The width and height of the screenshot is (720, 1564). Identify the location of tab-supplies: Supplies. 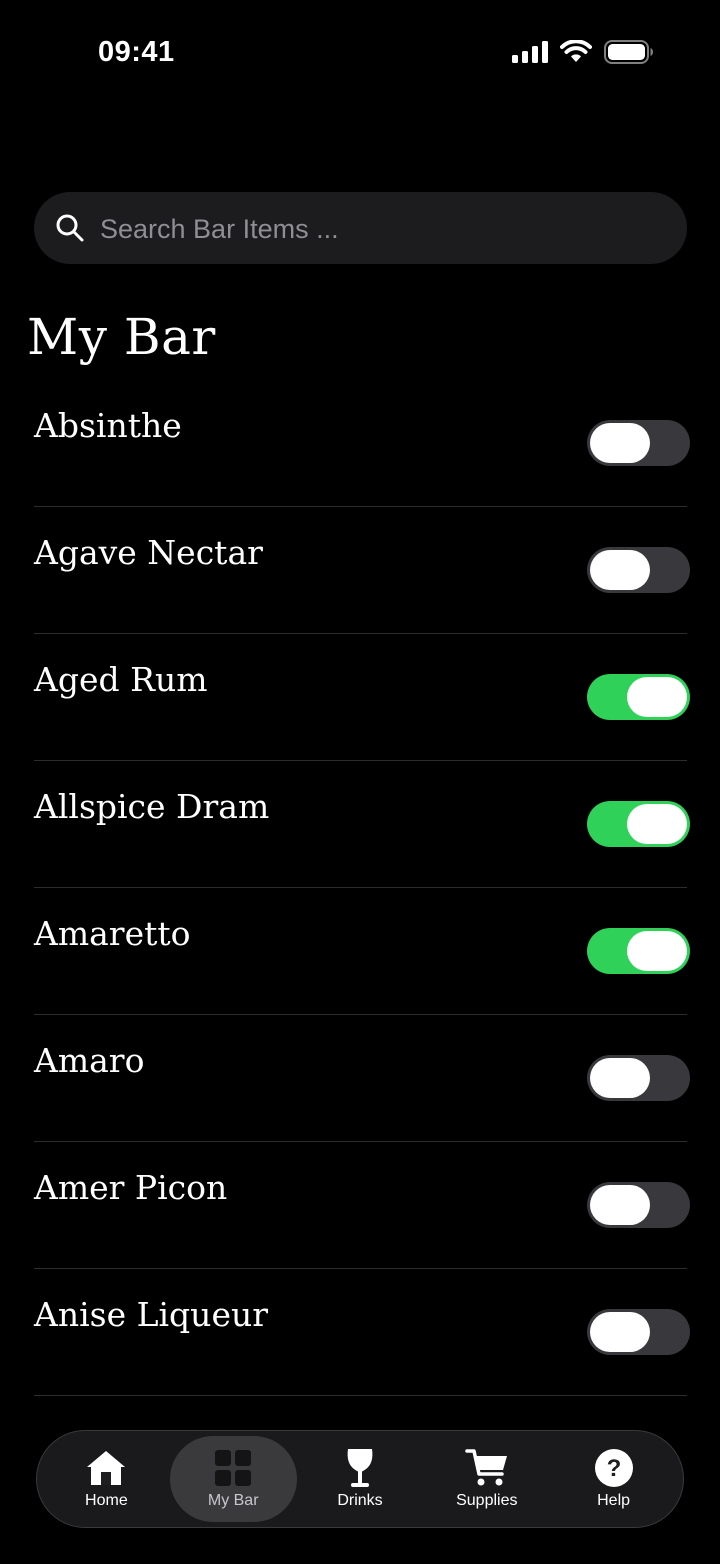
(486, 1479).